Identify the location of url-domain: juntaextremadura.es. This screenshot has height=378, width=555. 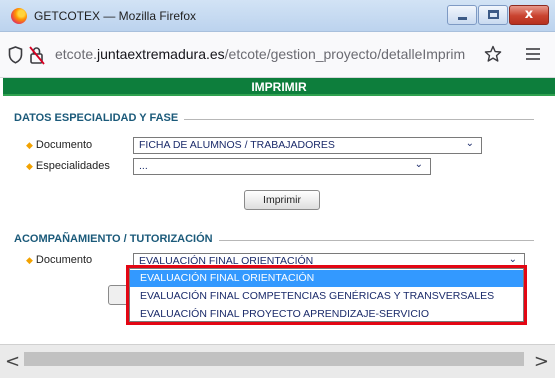
(161, 54).